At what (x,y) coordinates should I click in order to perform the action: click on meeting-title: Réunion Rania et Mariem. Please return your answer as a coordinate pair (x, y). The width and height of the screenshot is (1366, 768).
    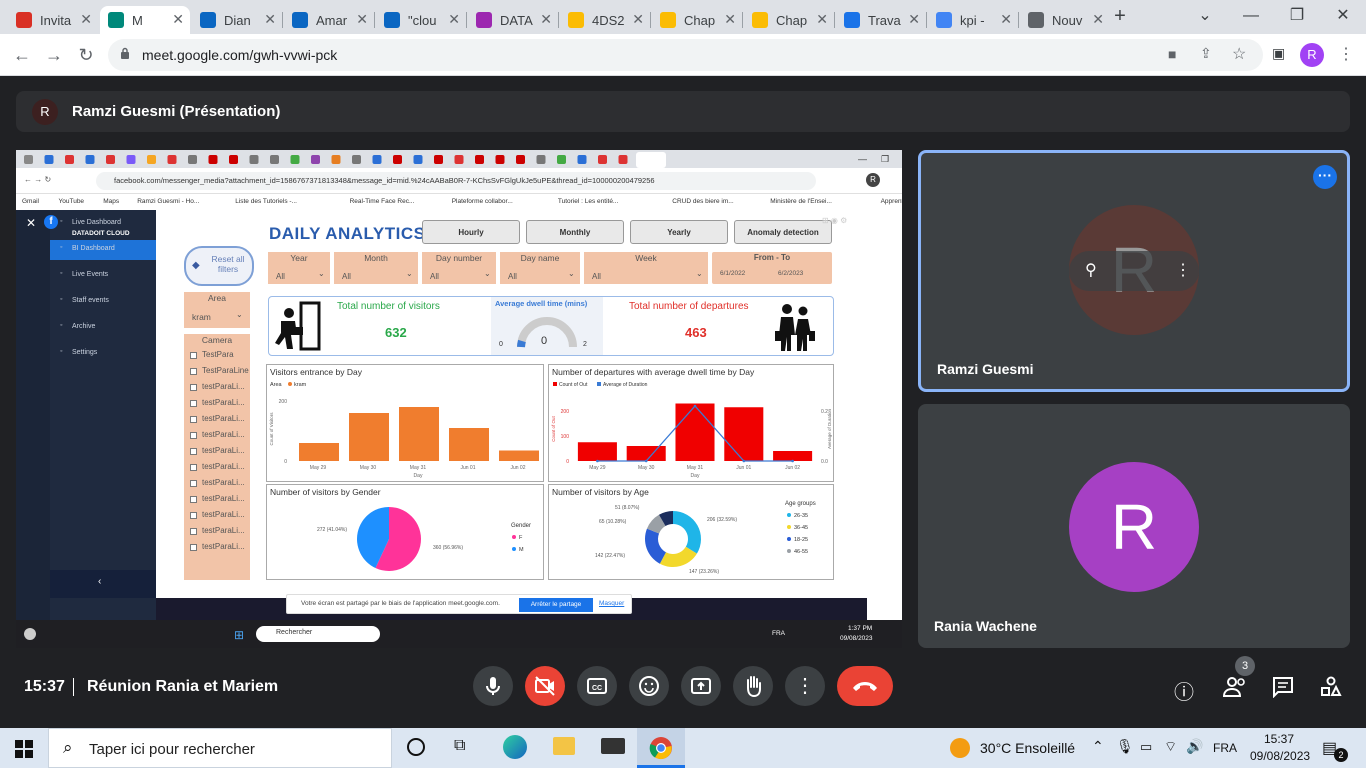
    Looking at the image, I should click on (183, 686).